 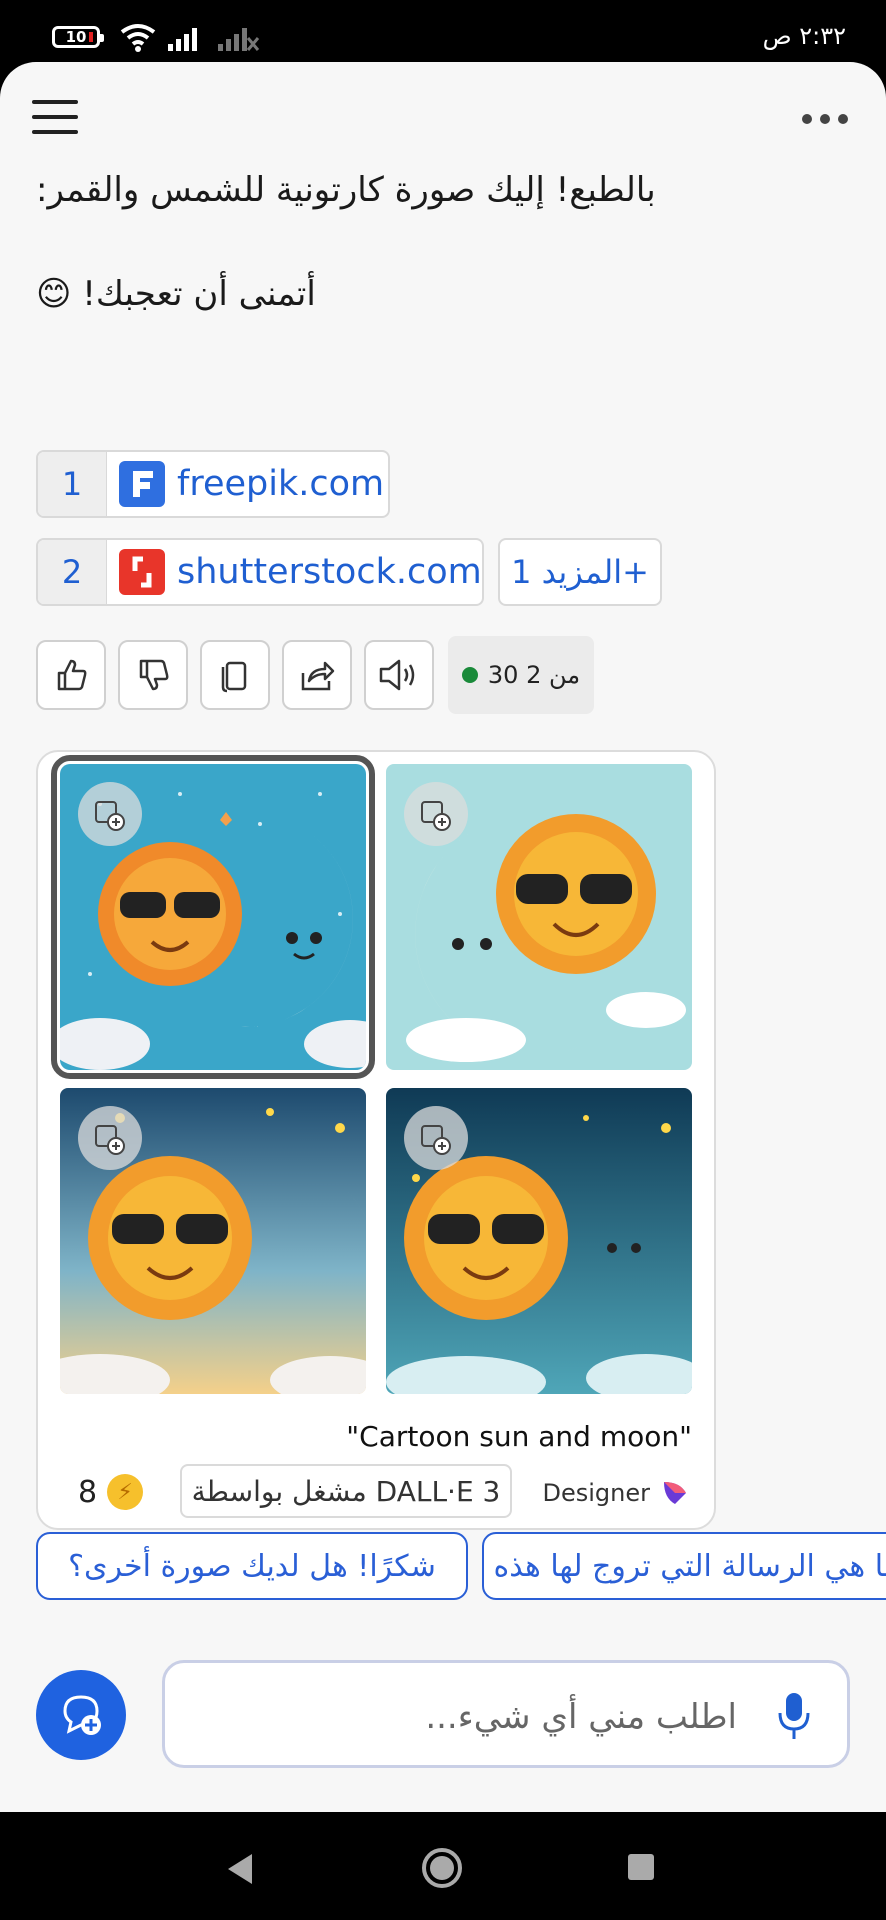 I want to click on like-button, so click(x=71, y=675).